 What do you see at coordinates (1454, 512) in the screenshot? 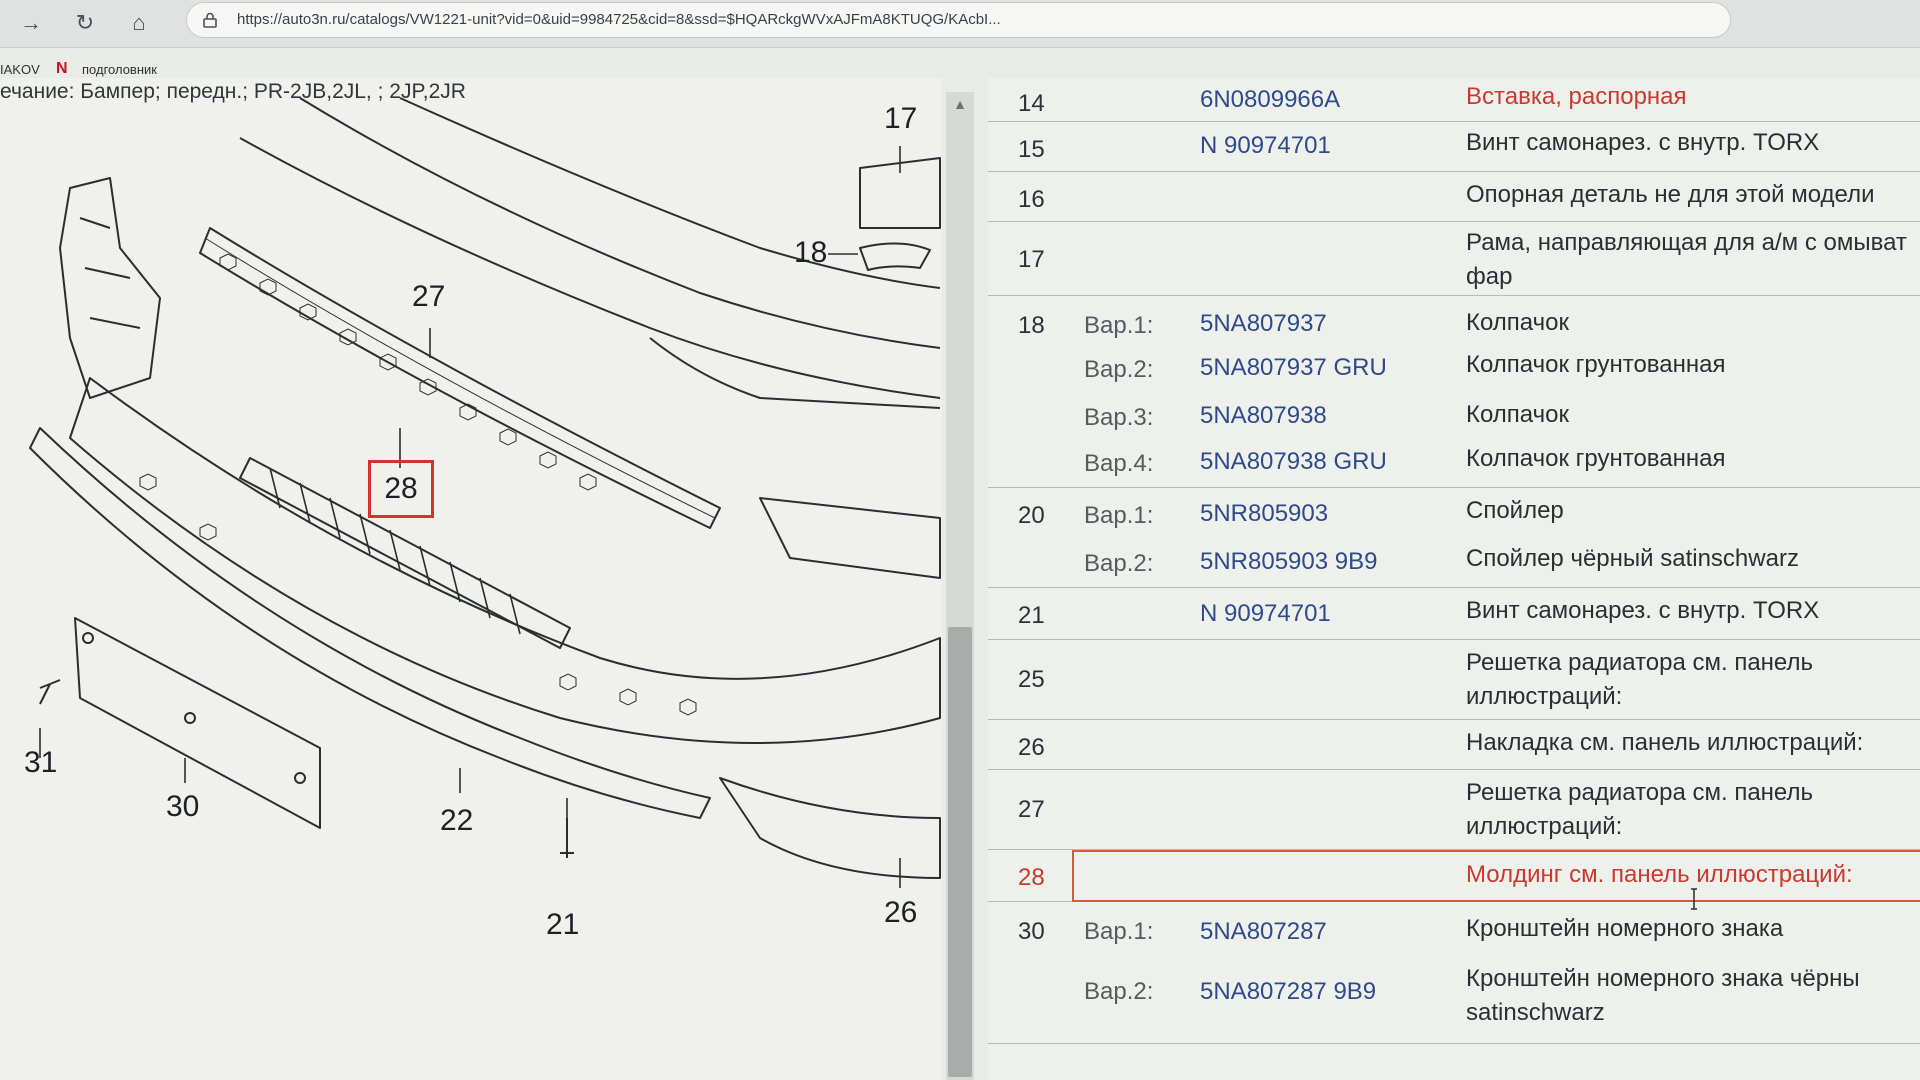
I see `table-row: 20 Вар.1: 5NR805903 Спойлер` at bounding box center [1454, 512].